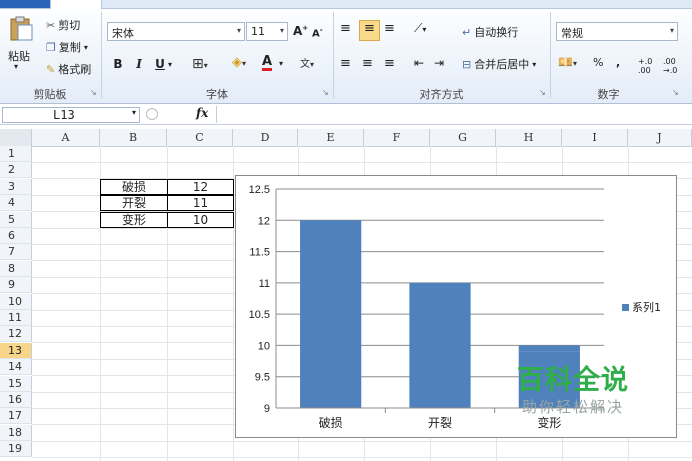 The width and height of the screenshot is (692, 461). What do you see at coordinates (93, 92) in the screenshot?
I see `clipboard-launcher-icon: ↘` at bounding box center [93, 92].